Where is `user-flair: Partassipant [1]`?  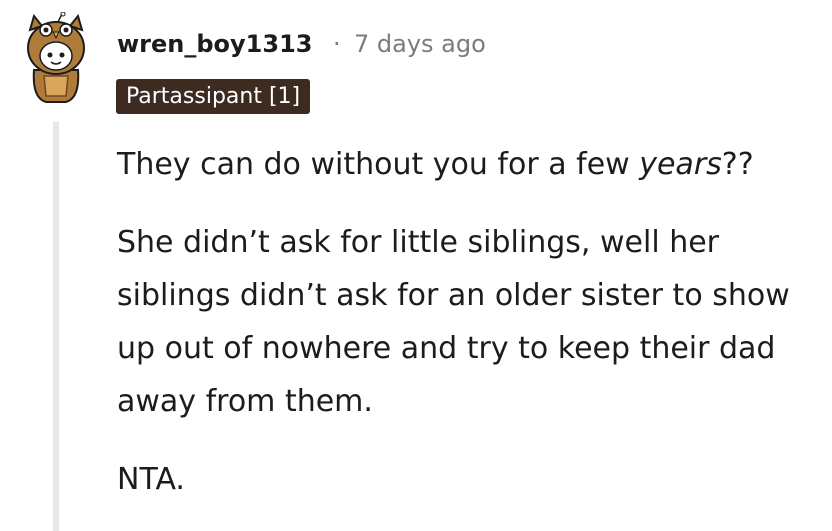
user-flair: Partassipant [1] is located at coordinates (213, 96).